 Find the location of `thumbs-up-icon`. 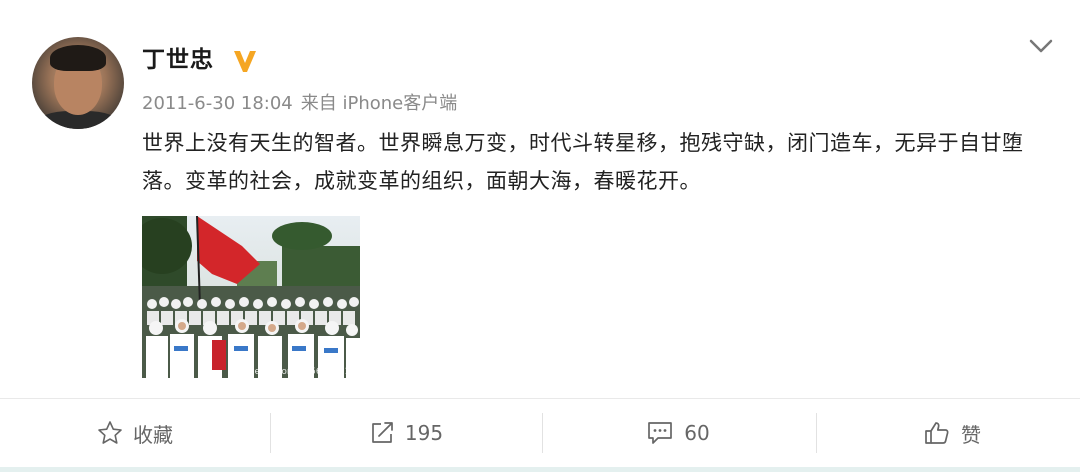

thumbs-up-icon is located at coordinates (937, 433).